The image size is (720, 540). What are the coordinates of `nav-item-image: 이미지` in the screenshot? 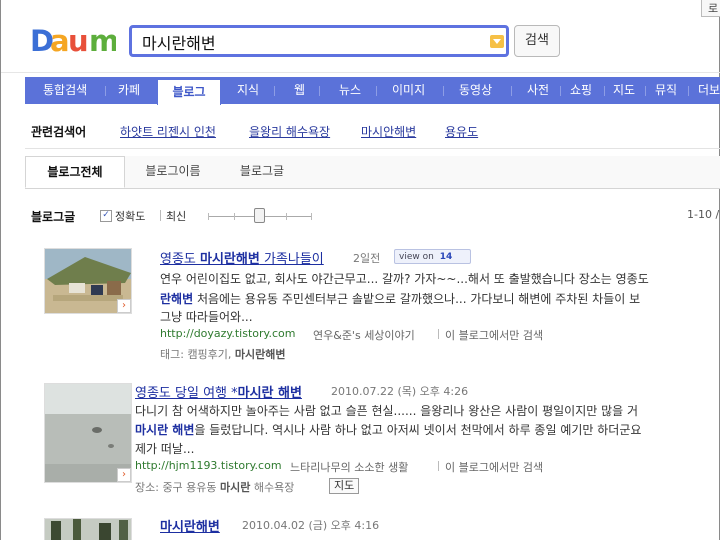 It's located at (408, 90).